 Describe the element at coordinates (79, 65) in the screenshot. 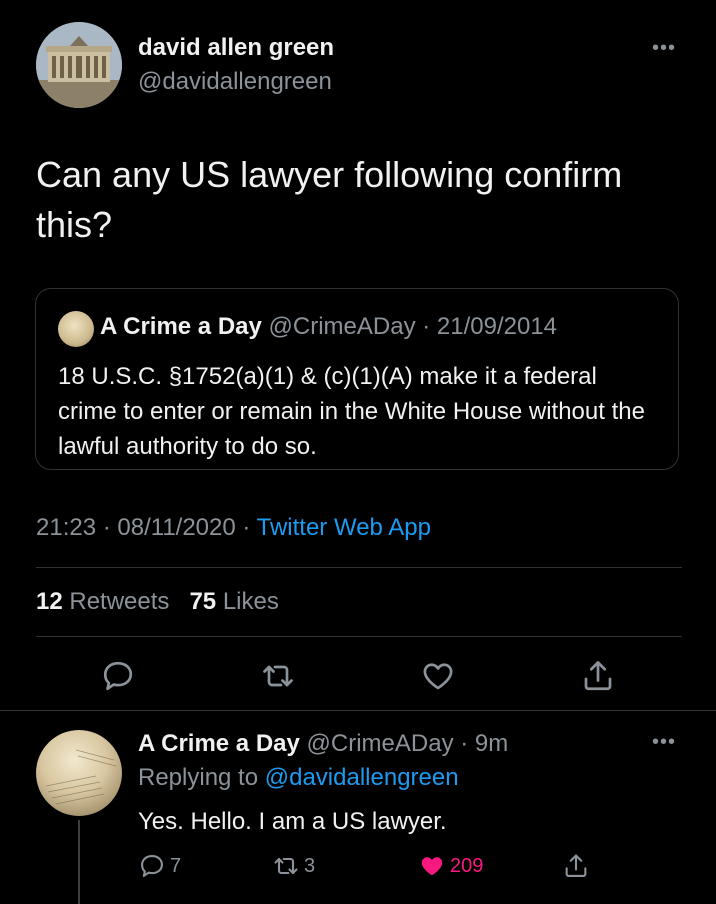

I see `author-avatar` at that location.